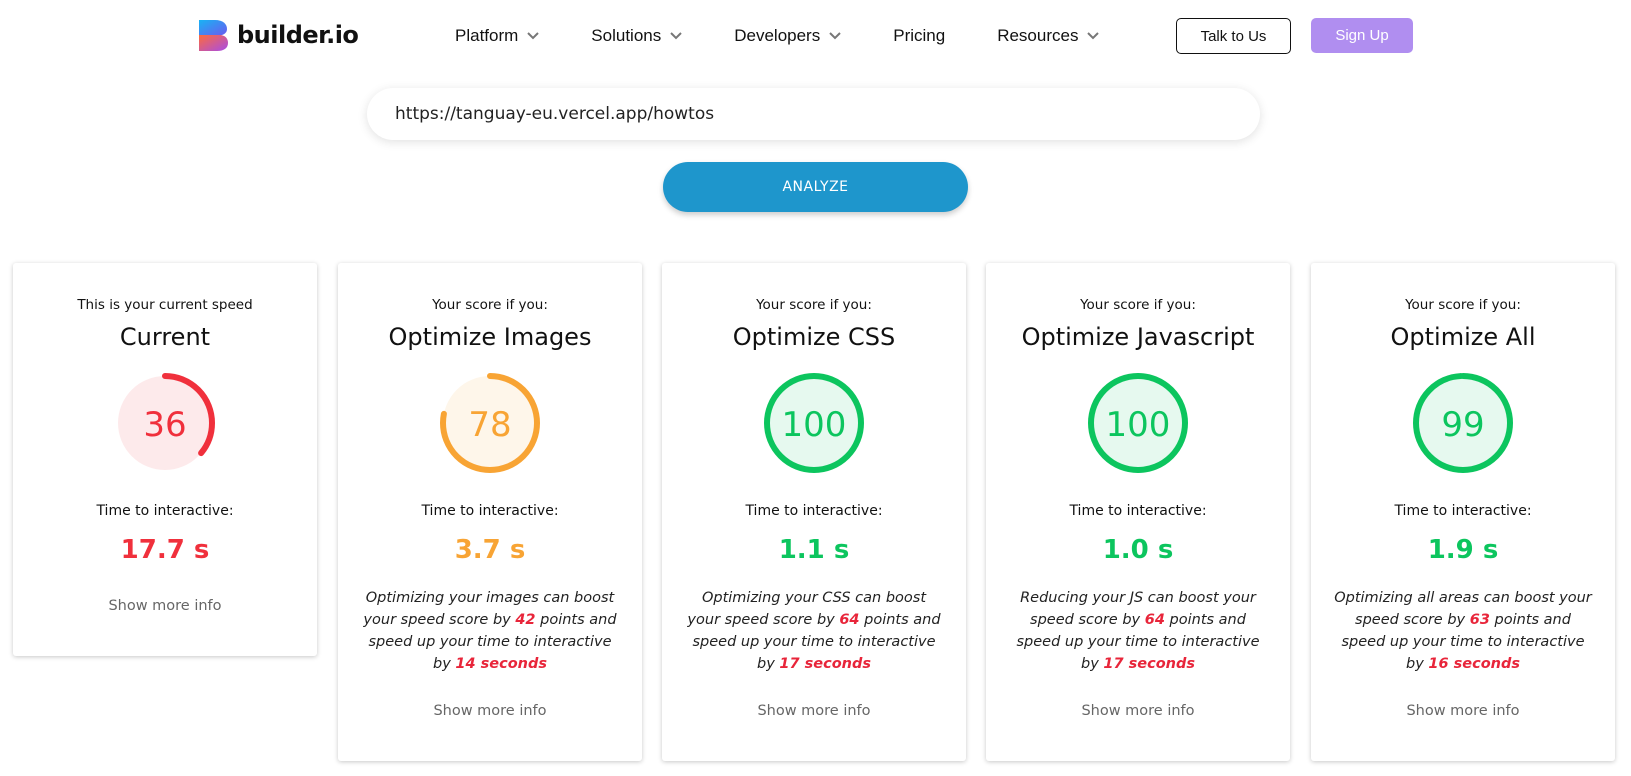 The height and width of the screenshot is (776, 1631). I want to click on card-title: Optimize All, so click(1463, 337).